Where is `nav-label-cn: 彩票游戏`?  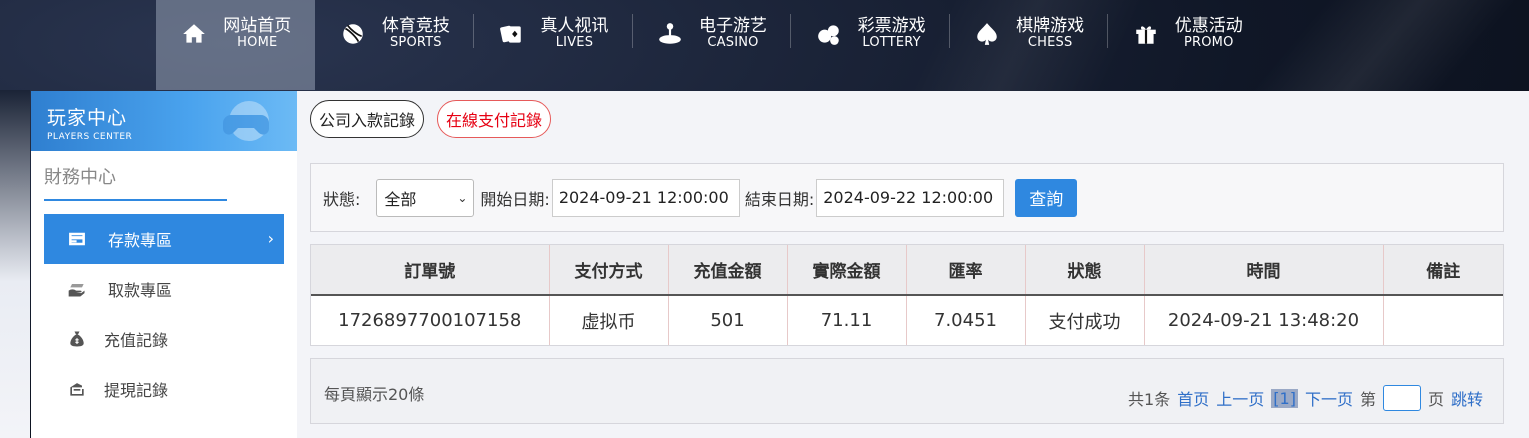 nav-label-cn: 彩票游戏 is located at coordinates (891, 25).